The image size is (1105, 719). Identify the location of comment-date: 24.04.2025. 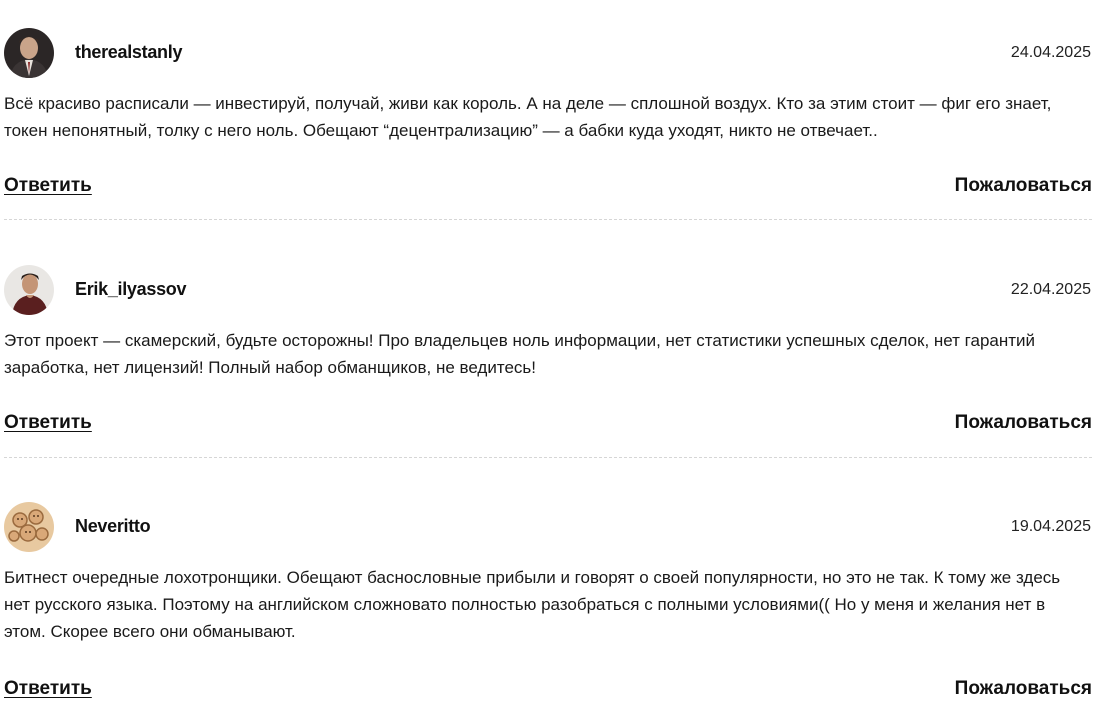
(1050, 52).